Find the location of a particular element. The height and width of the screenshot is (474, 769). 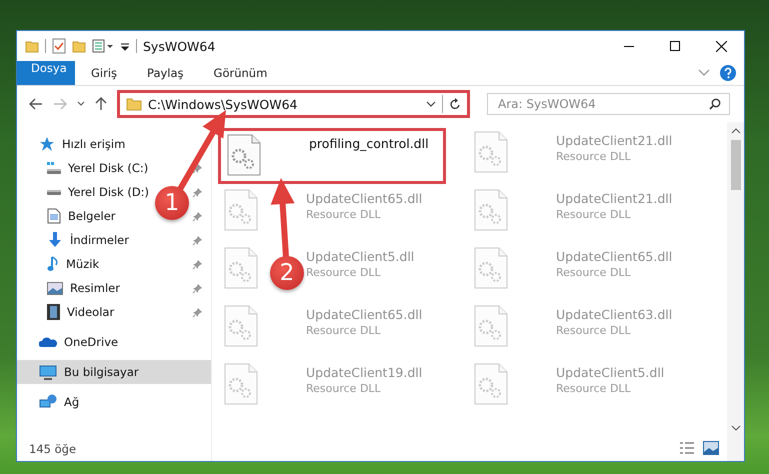

document-icon is located at coordinates (54, 216).